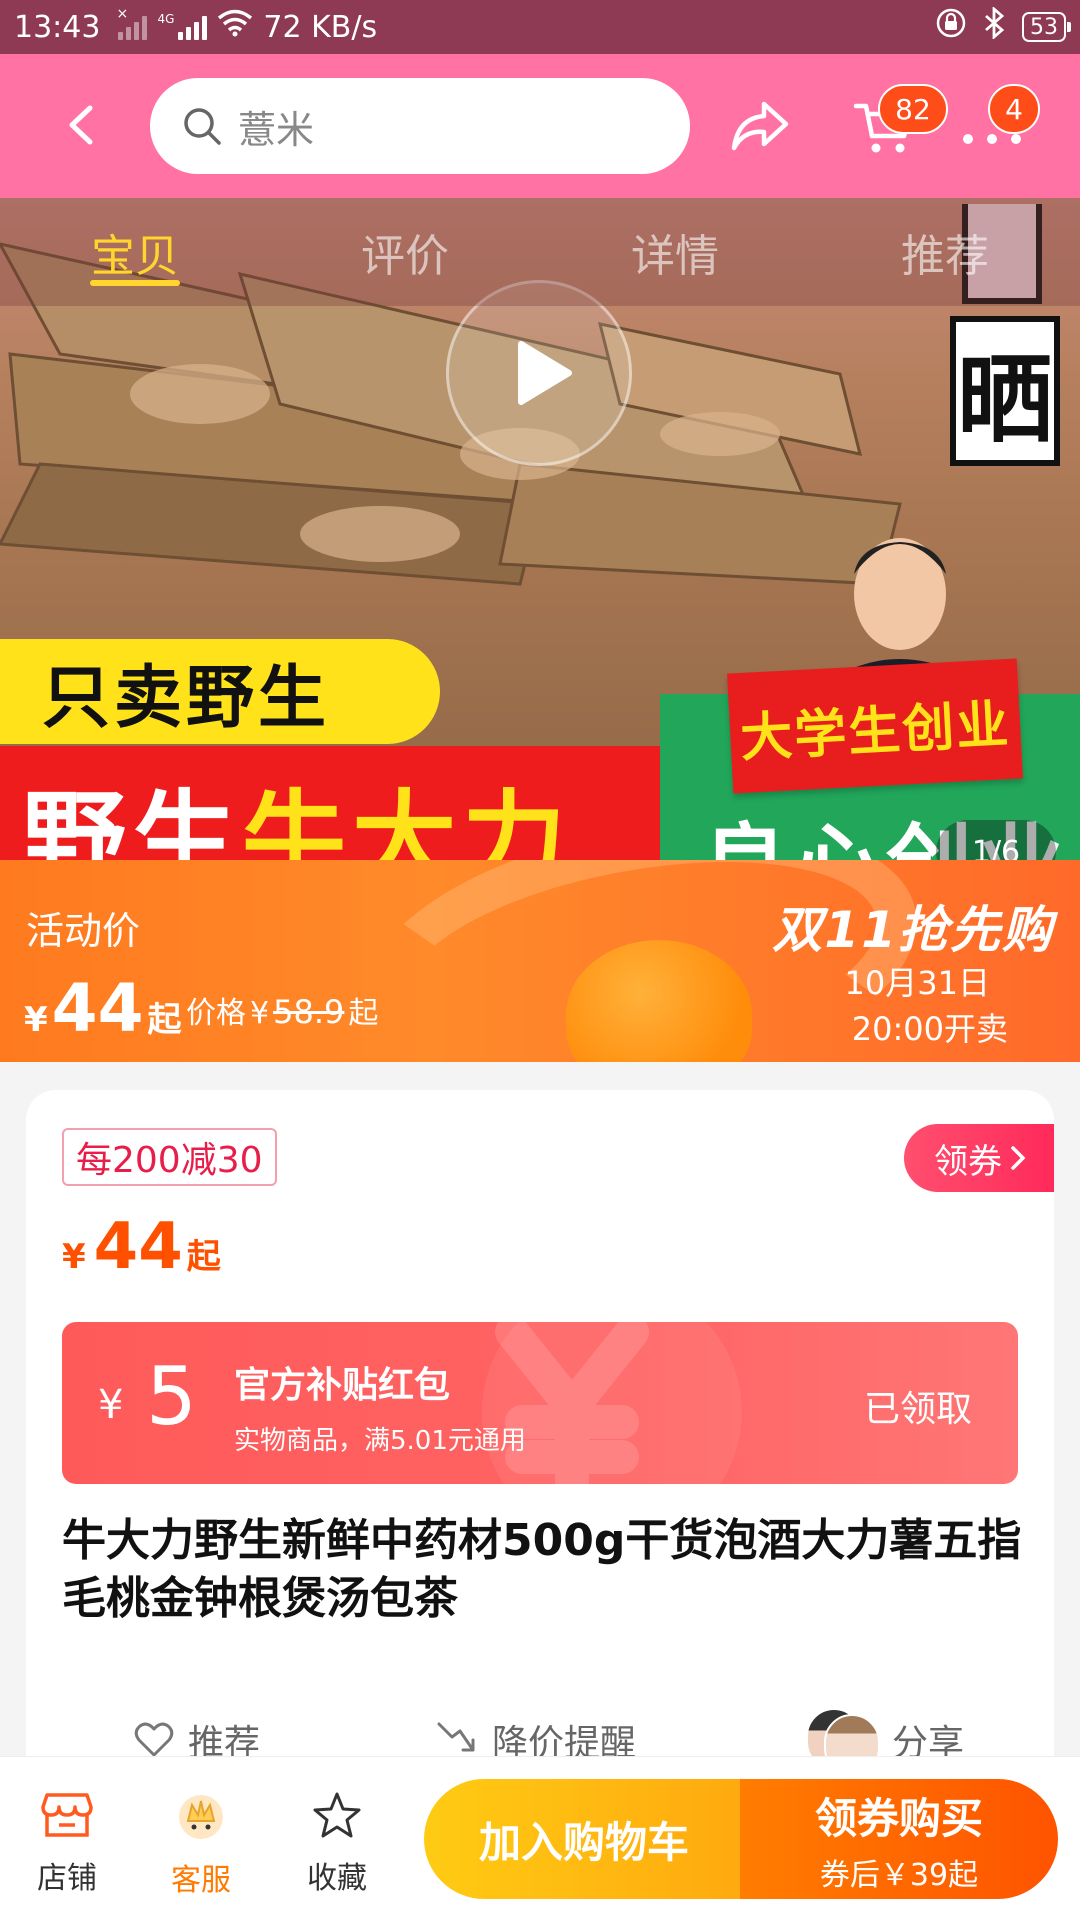 The width and height of the screenshot is (1080, 1920). I want to click on red-packet-banner: ¥ 5 官方补贴红包 实物商品，满5.01元通用 已领取, so click(540, 1403).